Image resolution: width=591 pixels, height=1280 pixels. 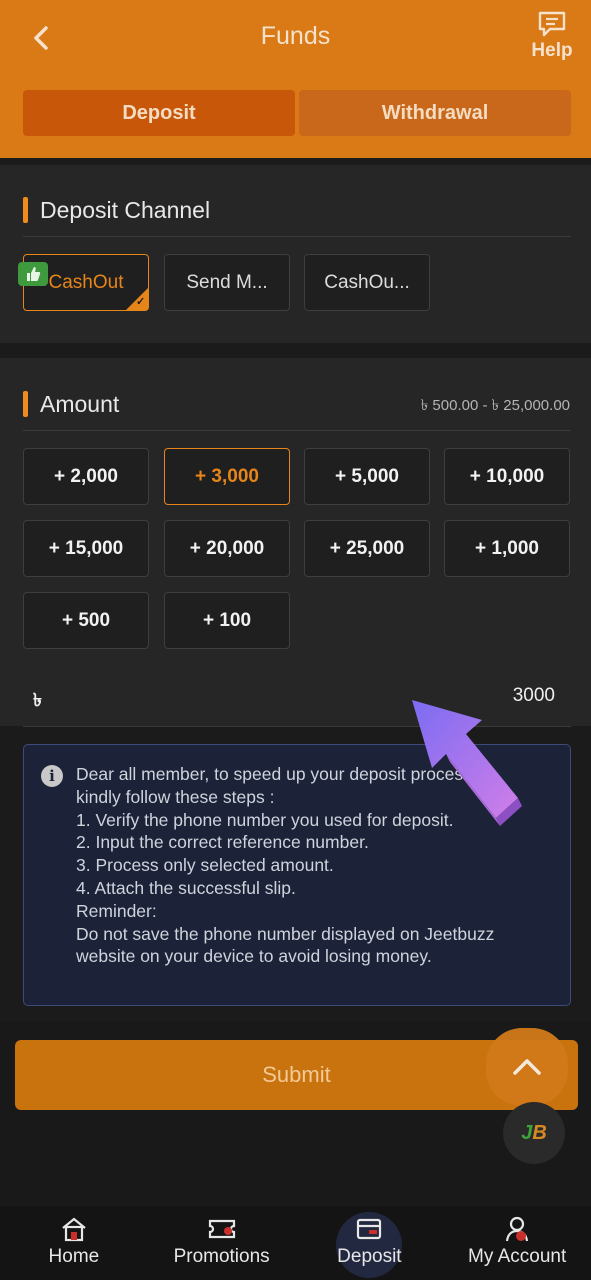 I want to click on amount-range: ৳ 500.00 - ৳ 25,000.00, so click(x=495, y=405).